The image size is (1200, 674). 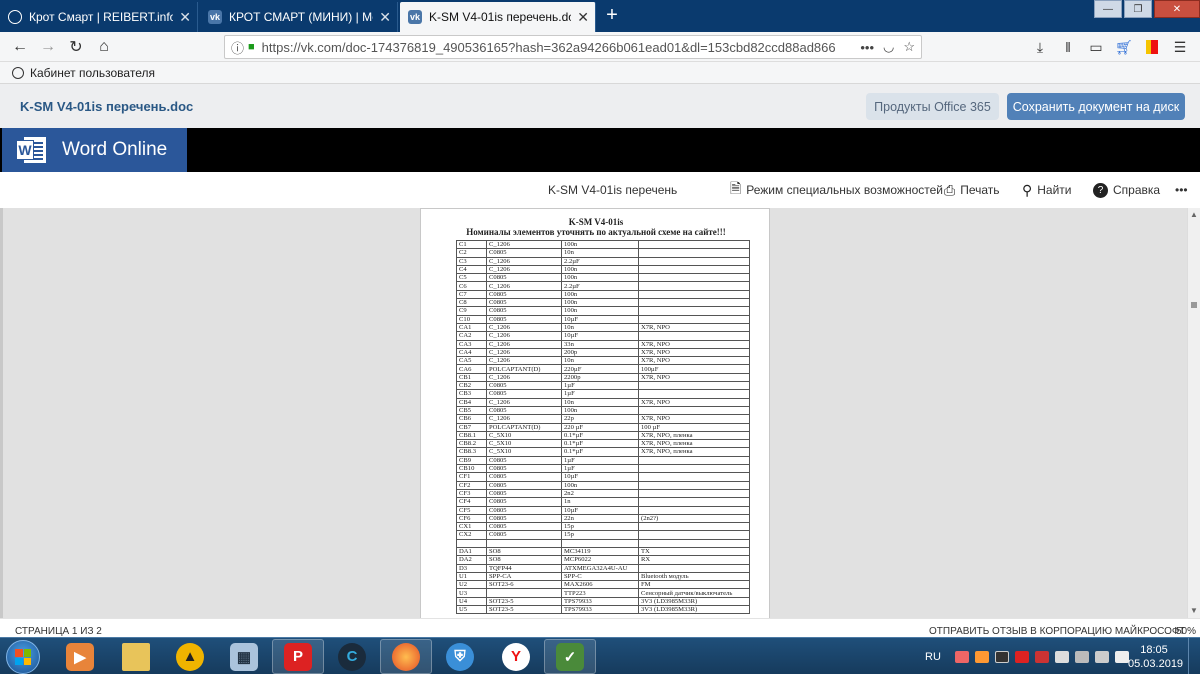 I want to click on print-button: ⎙ Печать, so click(x=972, y=190).